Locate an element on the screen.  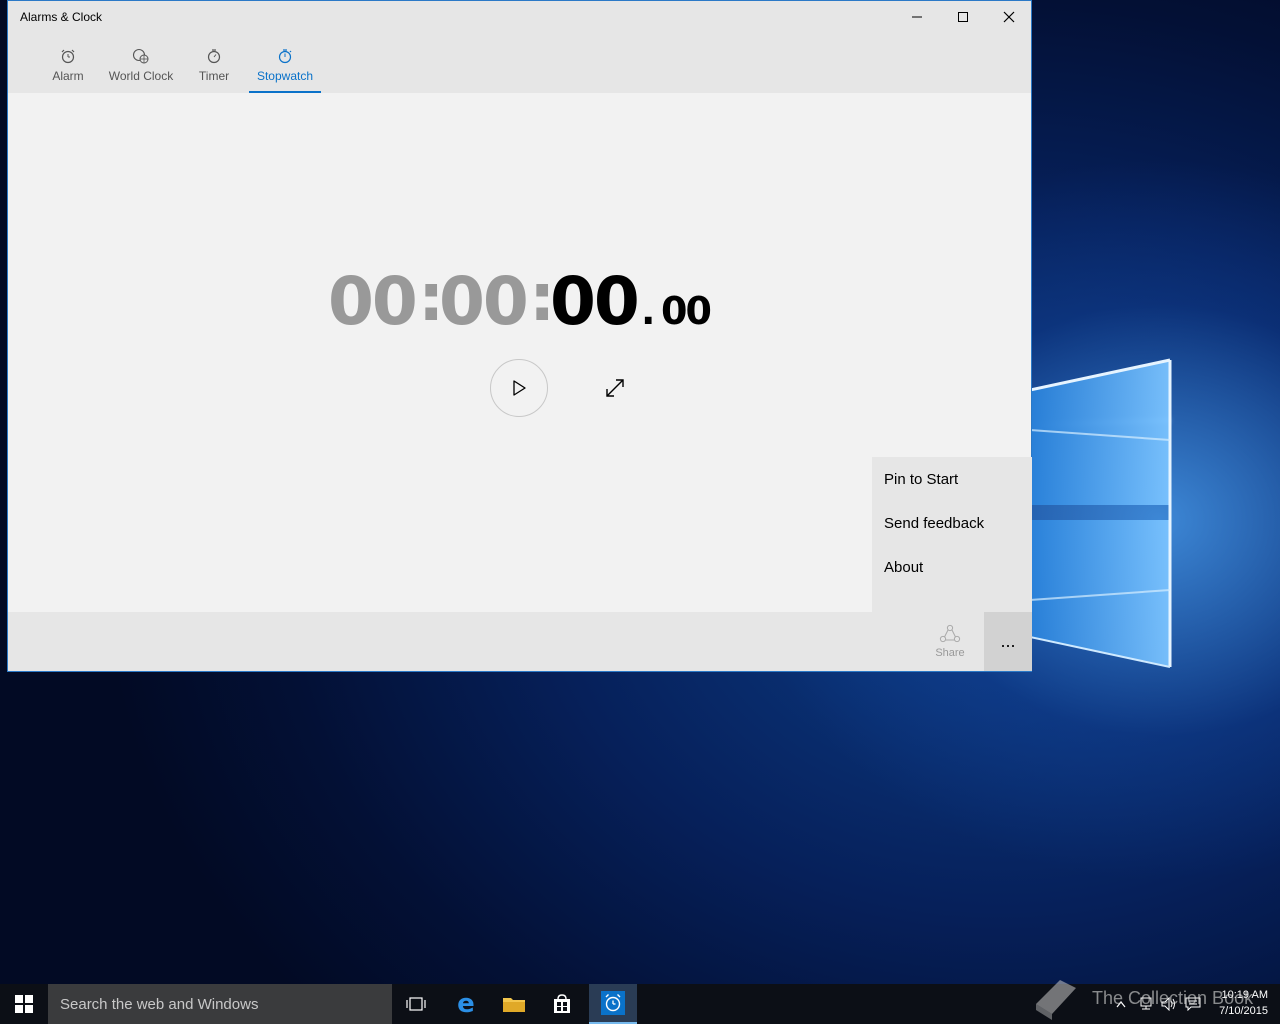
close-button is located at coordinates (1009, 17).